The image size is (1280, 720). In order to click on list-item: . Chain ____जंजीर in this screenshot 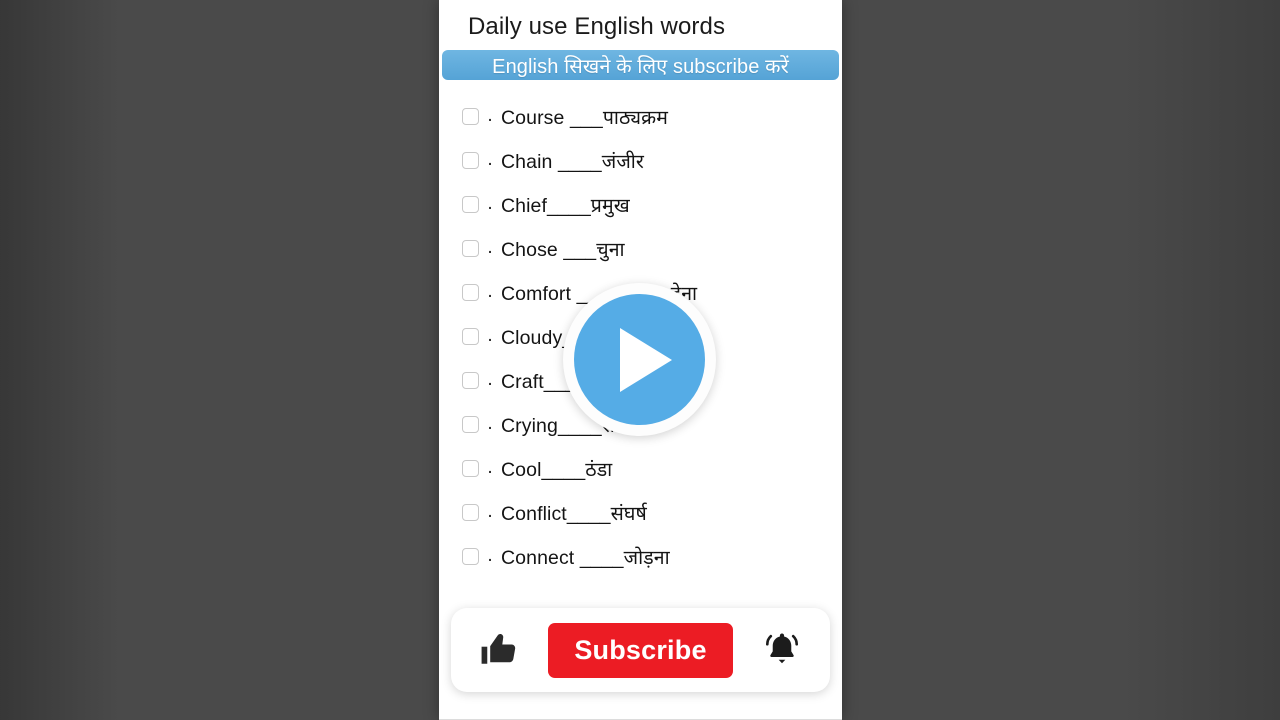, I will do `click(640, 160)`.